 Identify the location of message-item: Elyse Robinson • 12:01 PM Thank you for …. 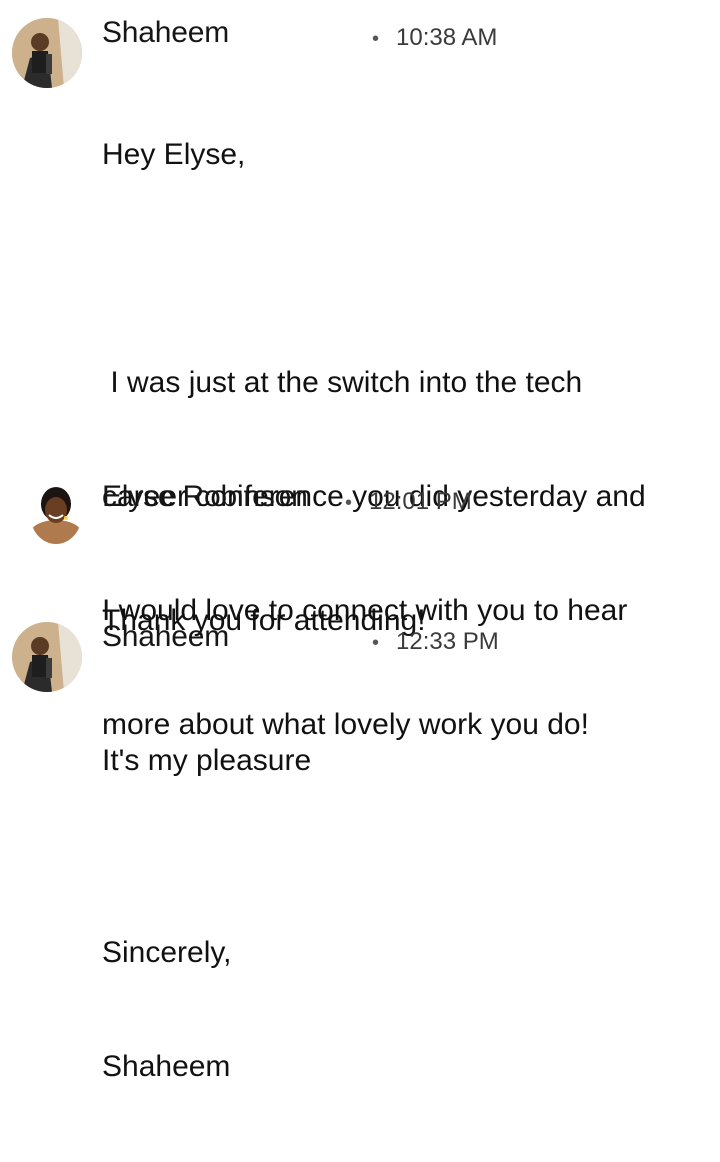
(360, 558).